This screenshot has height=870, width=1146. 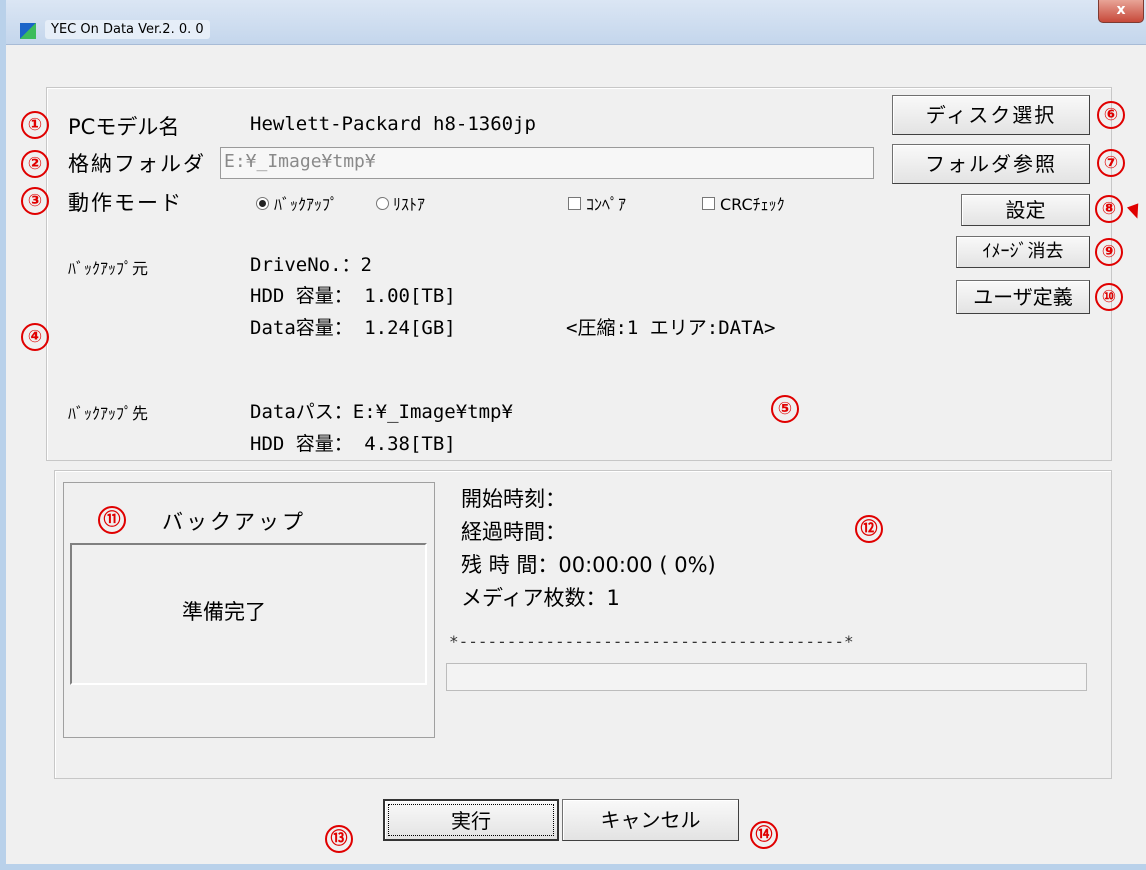 What do you see at coordinates (650, 820) in the screenshot?
I see `cancel-button: キャンセル` at bounding box center [650, 820].